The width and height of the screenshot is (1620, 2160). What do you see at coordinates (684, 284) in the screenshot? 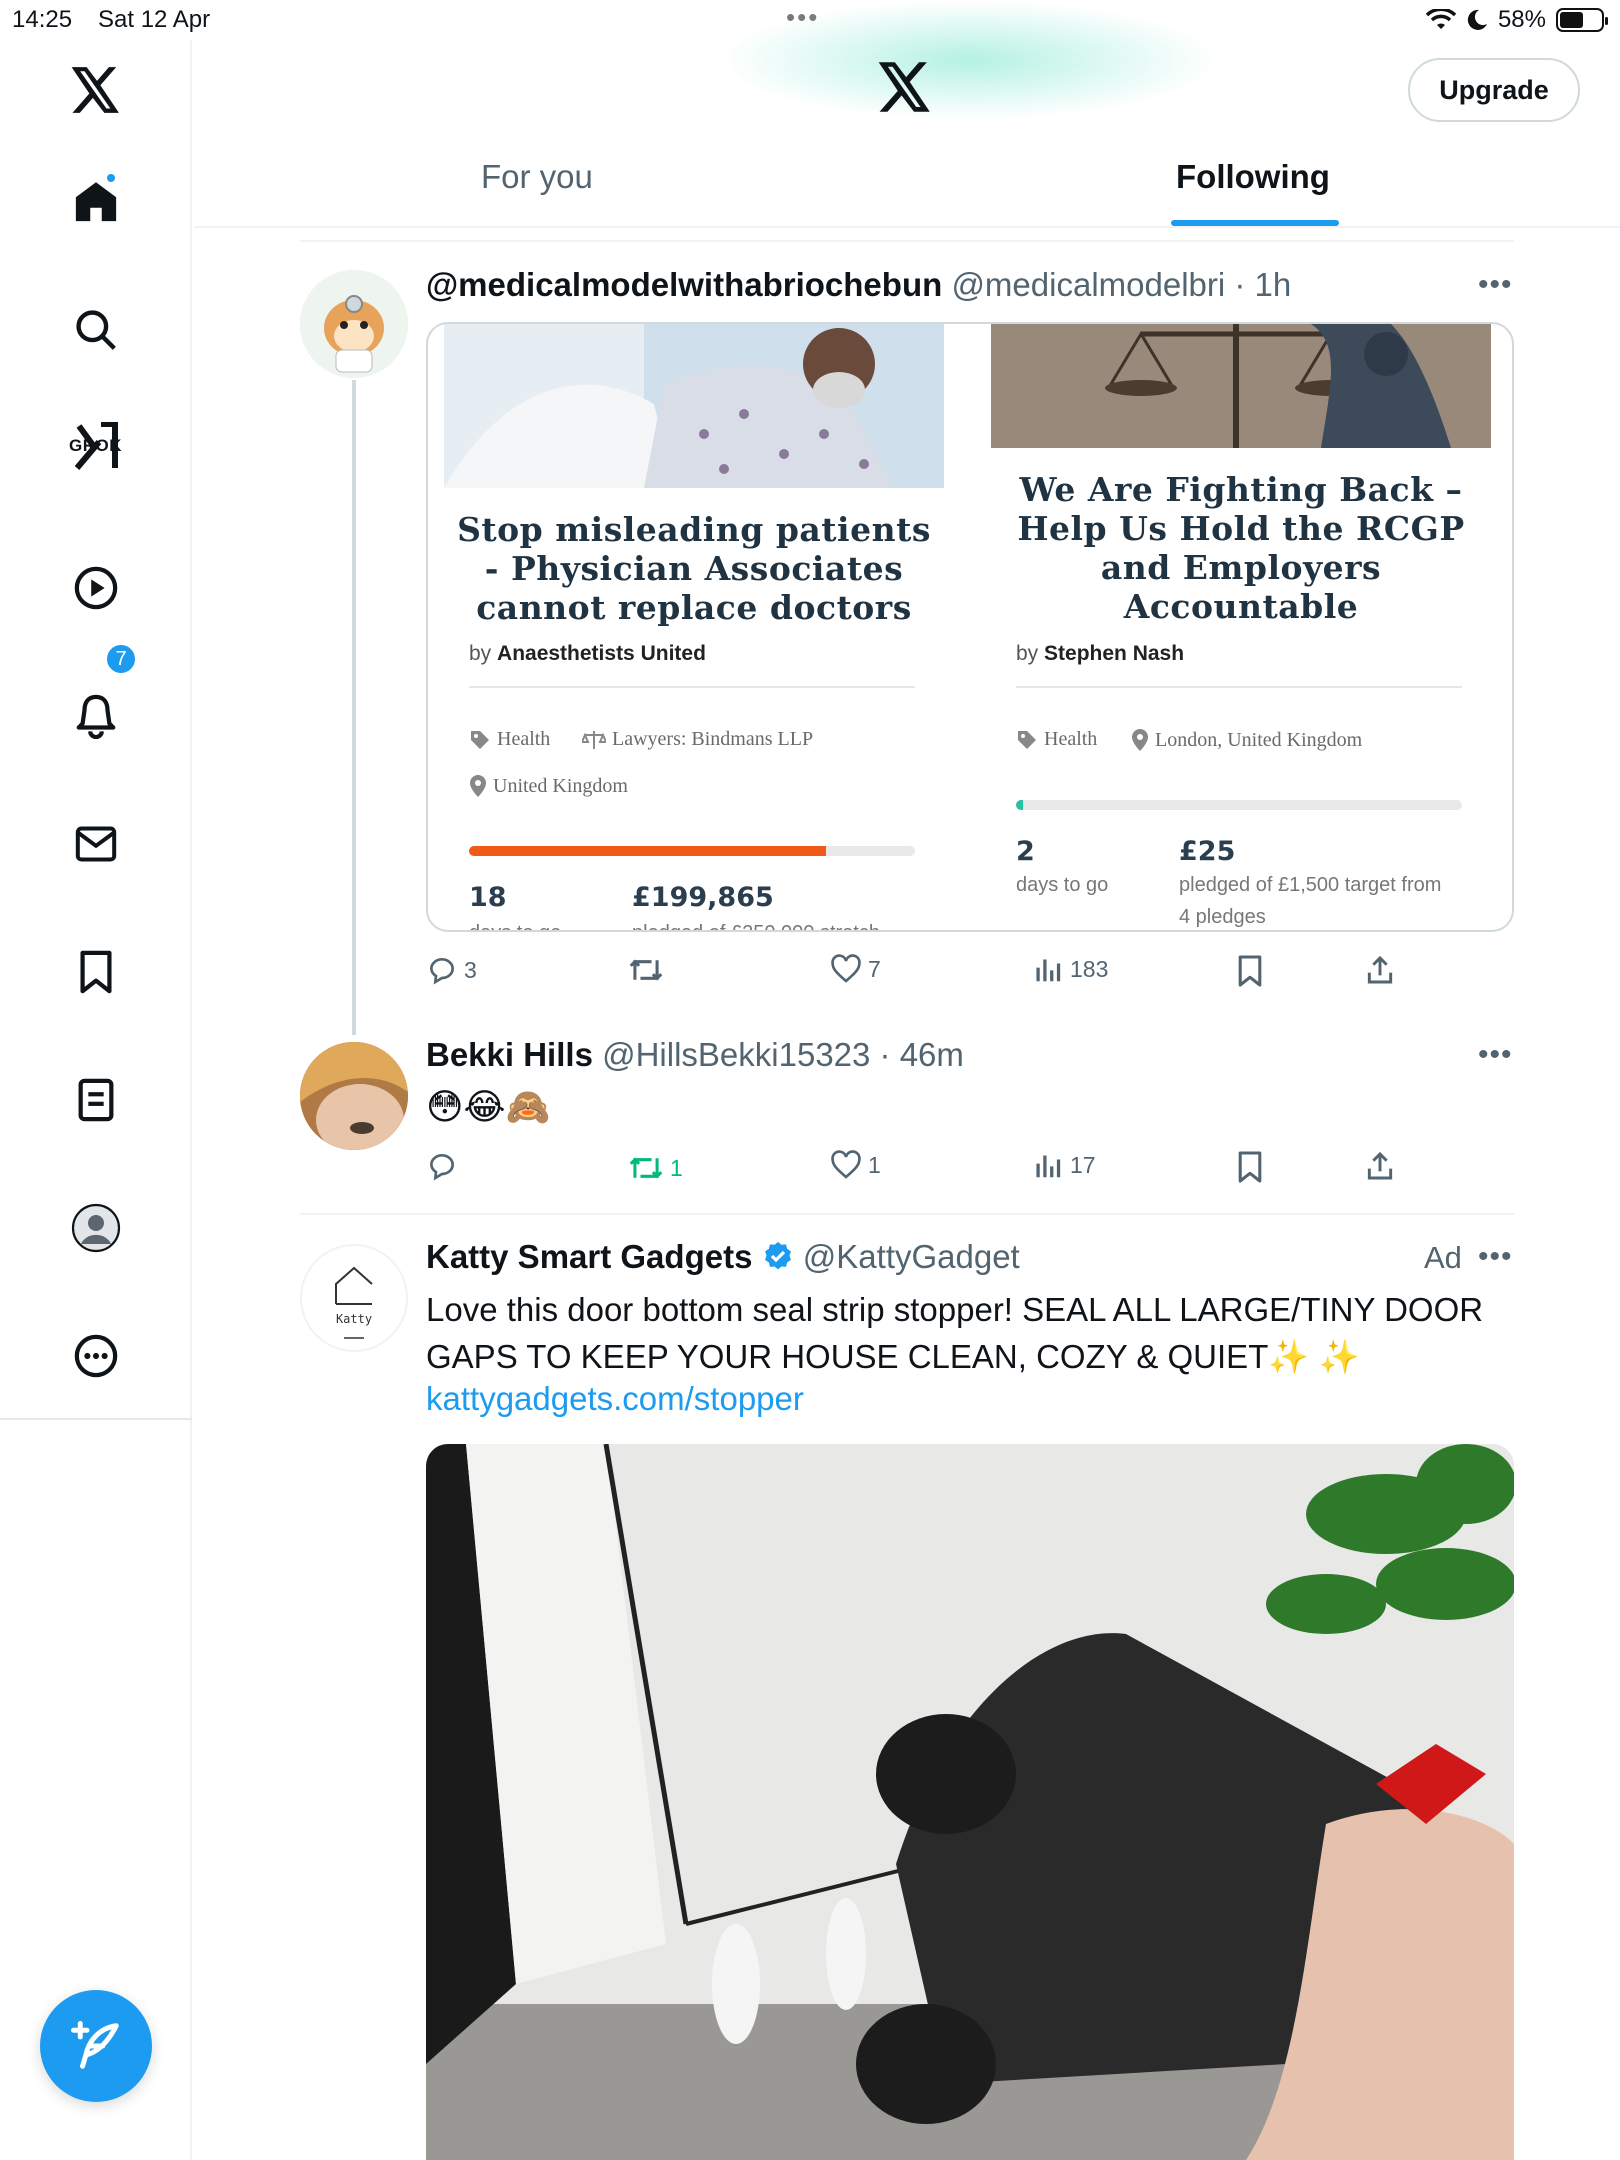
I see `author-name: @medicalmodelwithabriochebun` at bounding box center [684, 284].